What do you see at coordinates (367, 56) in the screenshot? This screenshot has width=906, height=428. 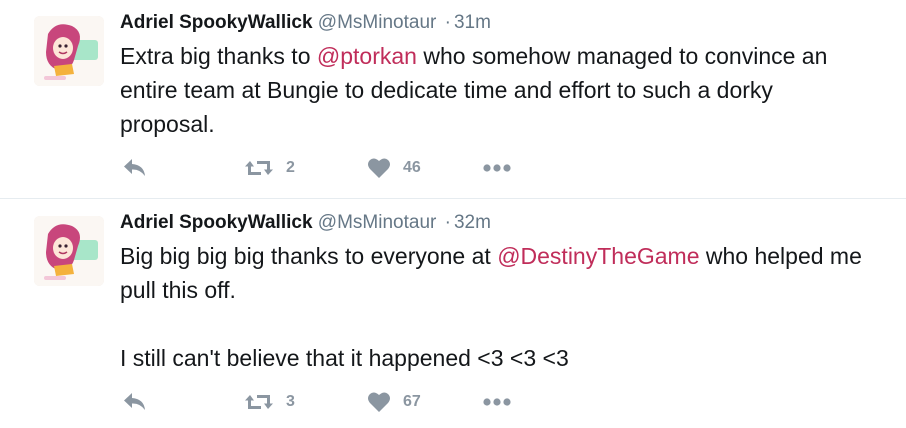 I see `mention-link: @ptorkan` at bounding box center [367, 56].